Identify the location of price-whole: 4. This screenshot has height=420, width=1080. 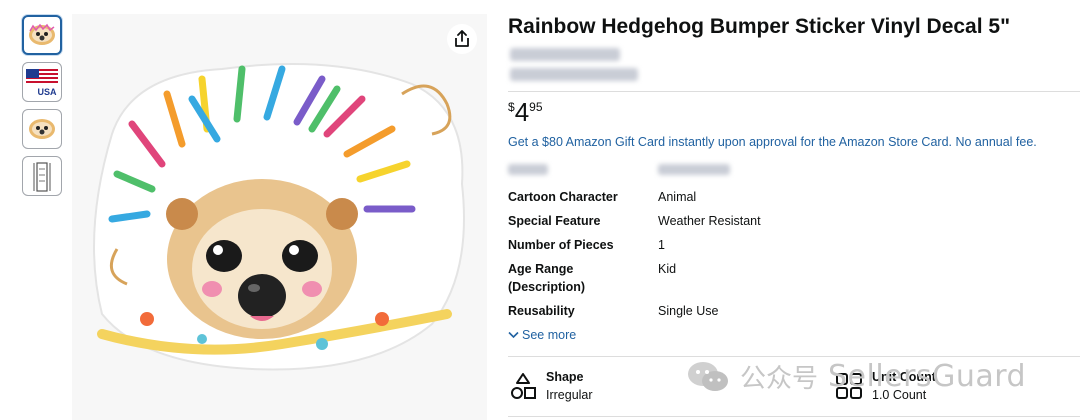
(522, 112).